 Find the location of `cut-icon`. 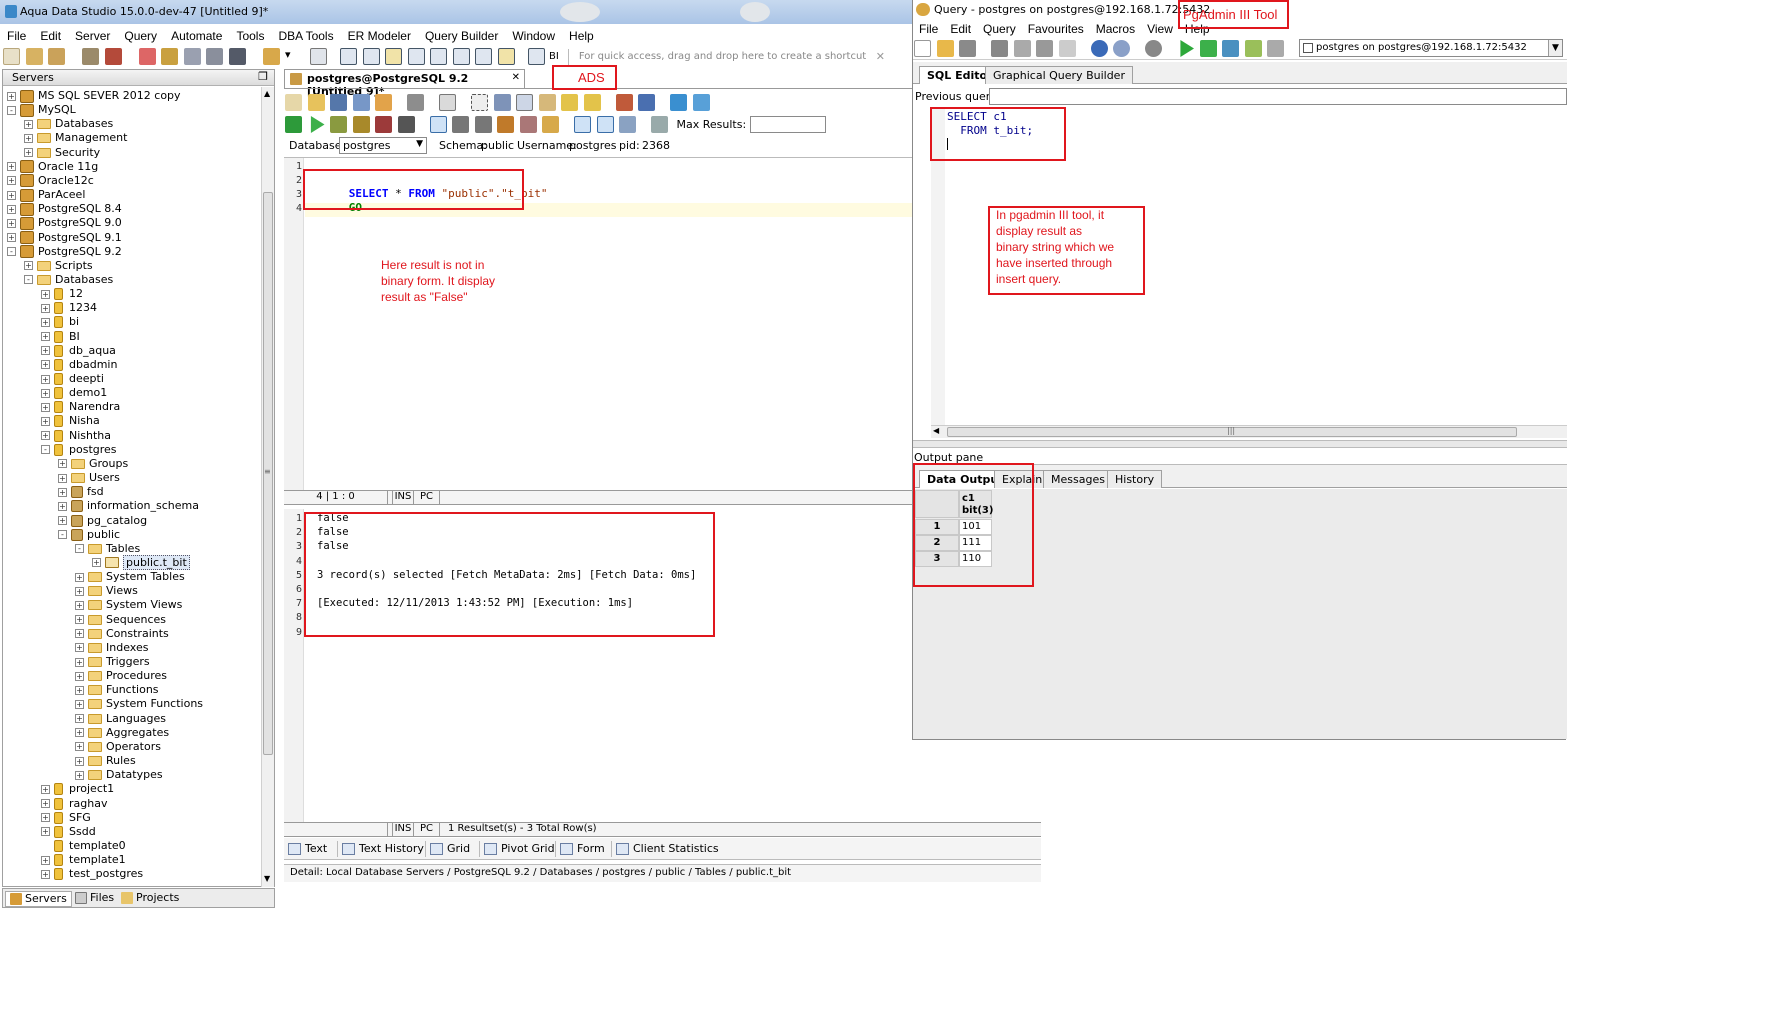

cut-icon is located at coordinates (999, 48).